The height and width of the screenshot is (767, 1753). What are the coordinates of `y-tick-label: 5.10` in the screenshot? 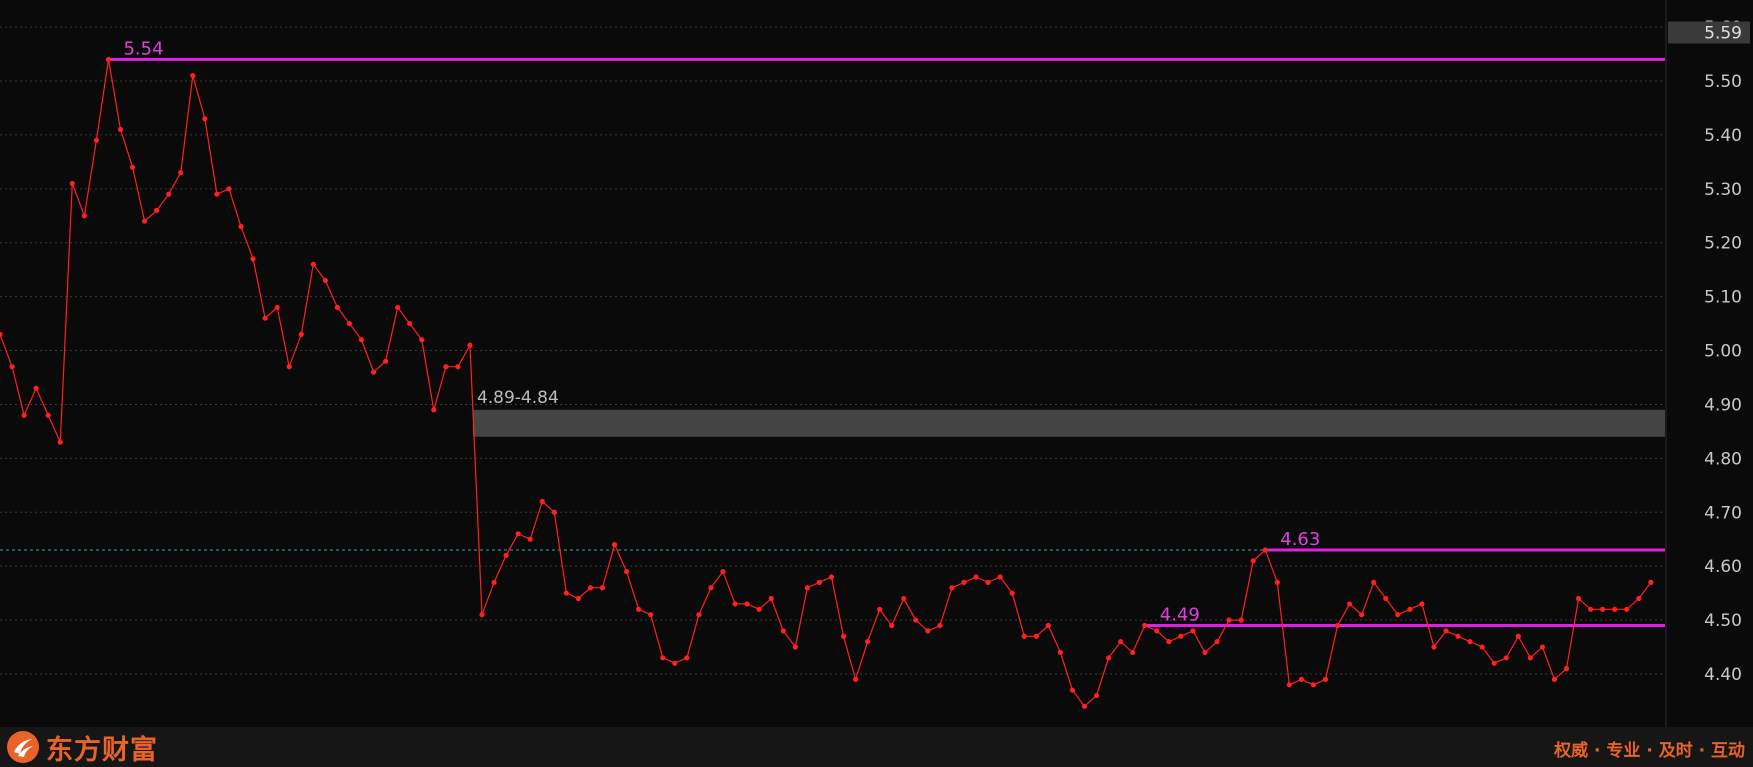 It's located at (1723, 298).